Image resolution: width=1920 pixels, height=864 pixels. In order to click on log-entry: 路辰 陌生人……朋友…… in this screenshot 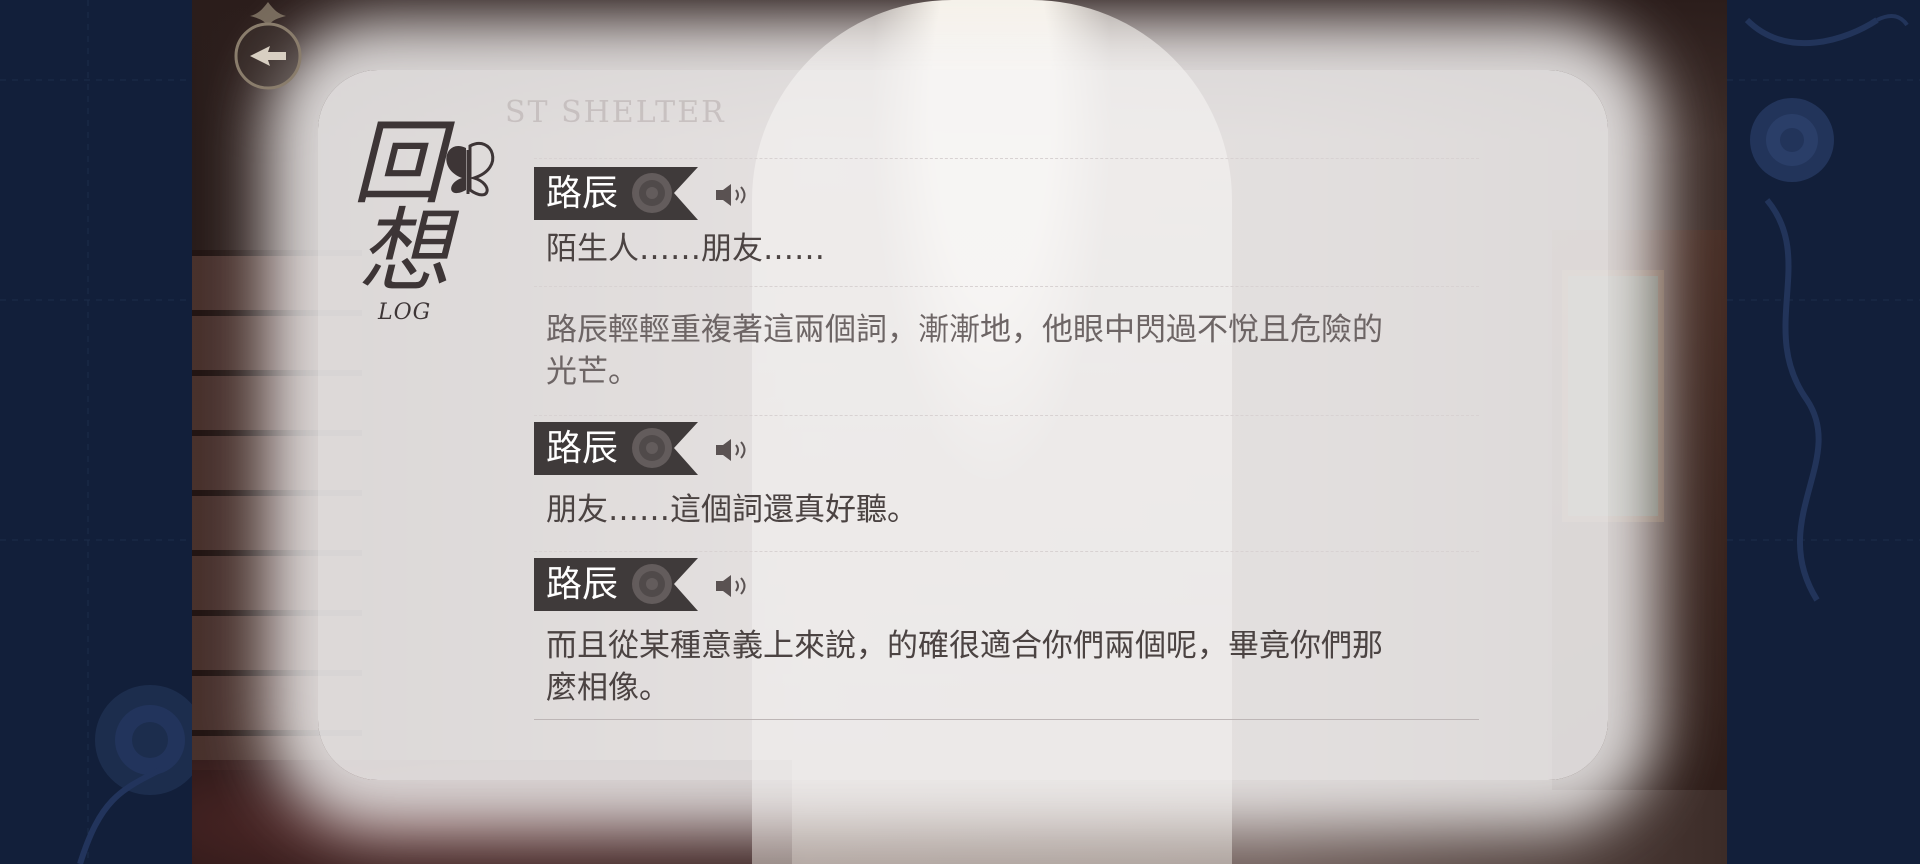, I will do `click(1006, 218)`.